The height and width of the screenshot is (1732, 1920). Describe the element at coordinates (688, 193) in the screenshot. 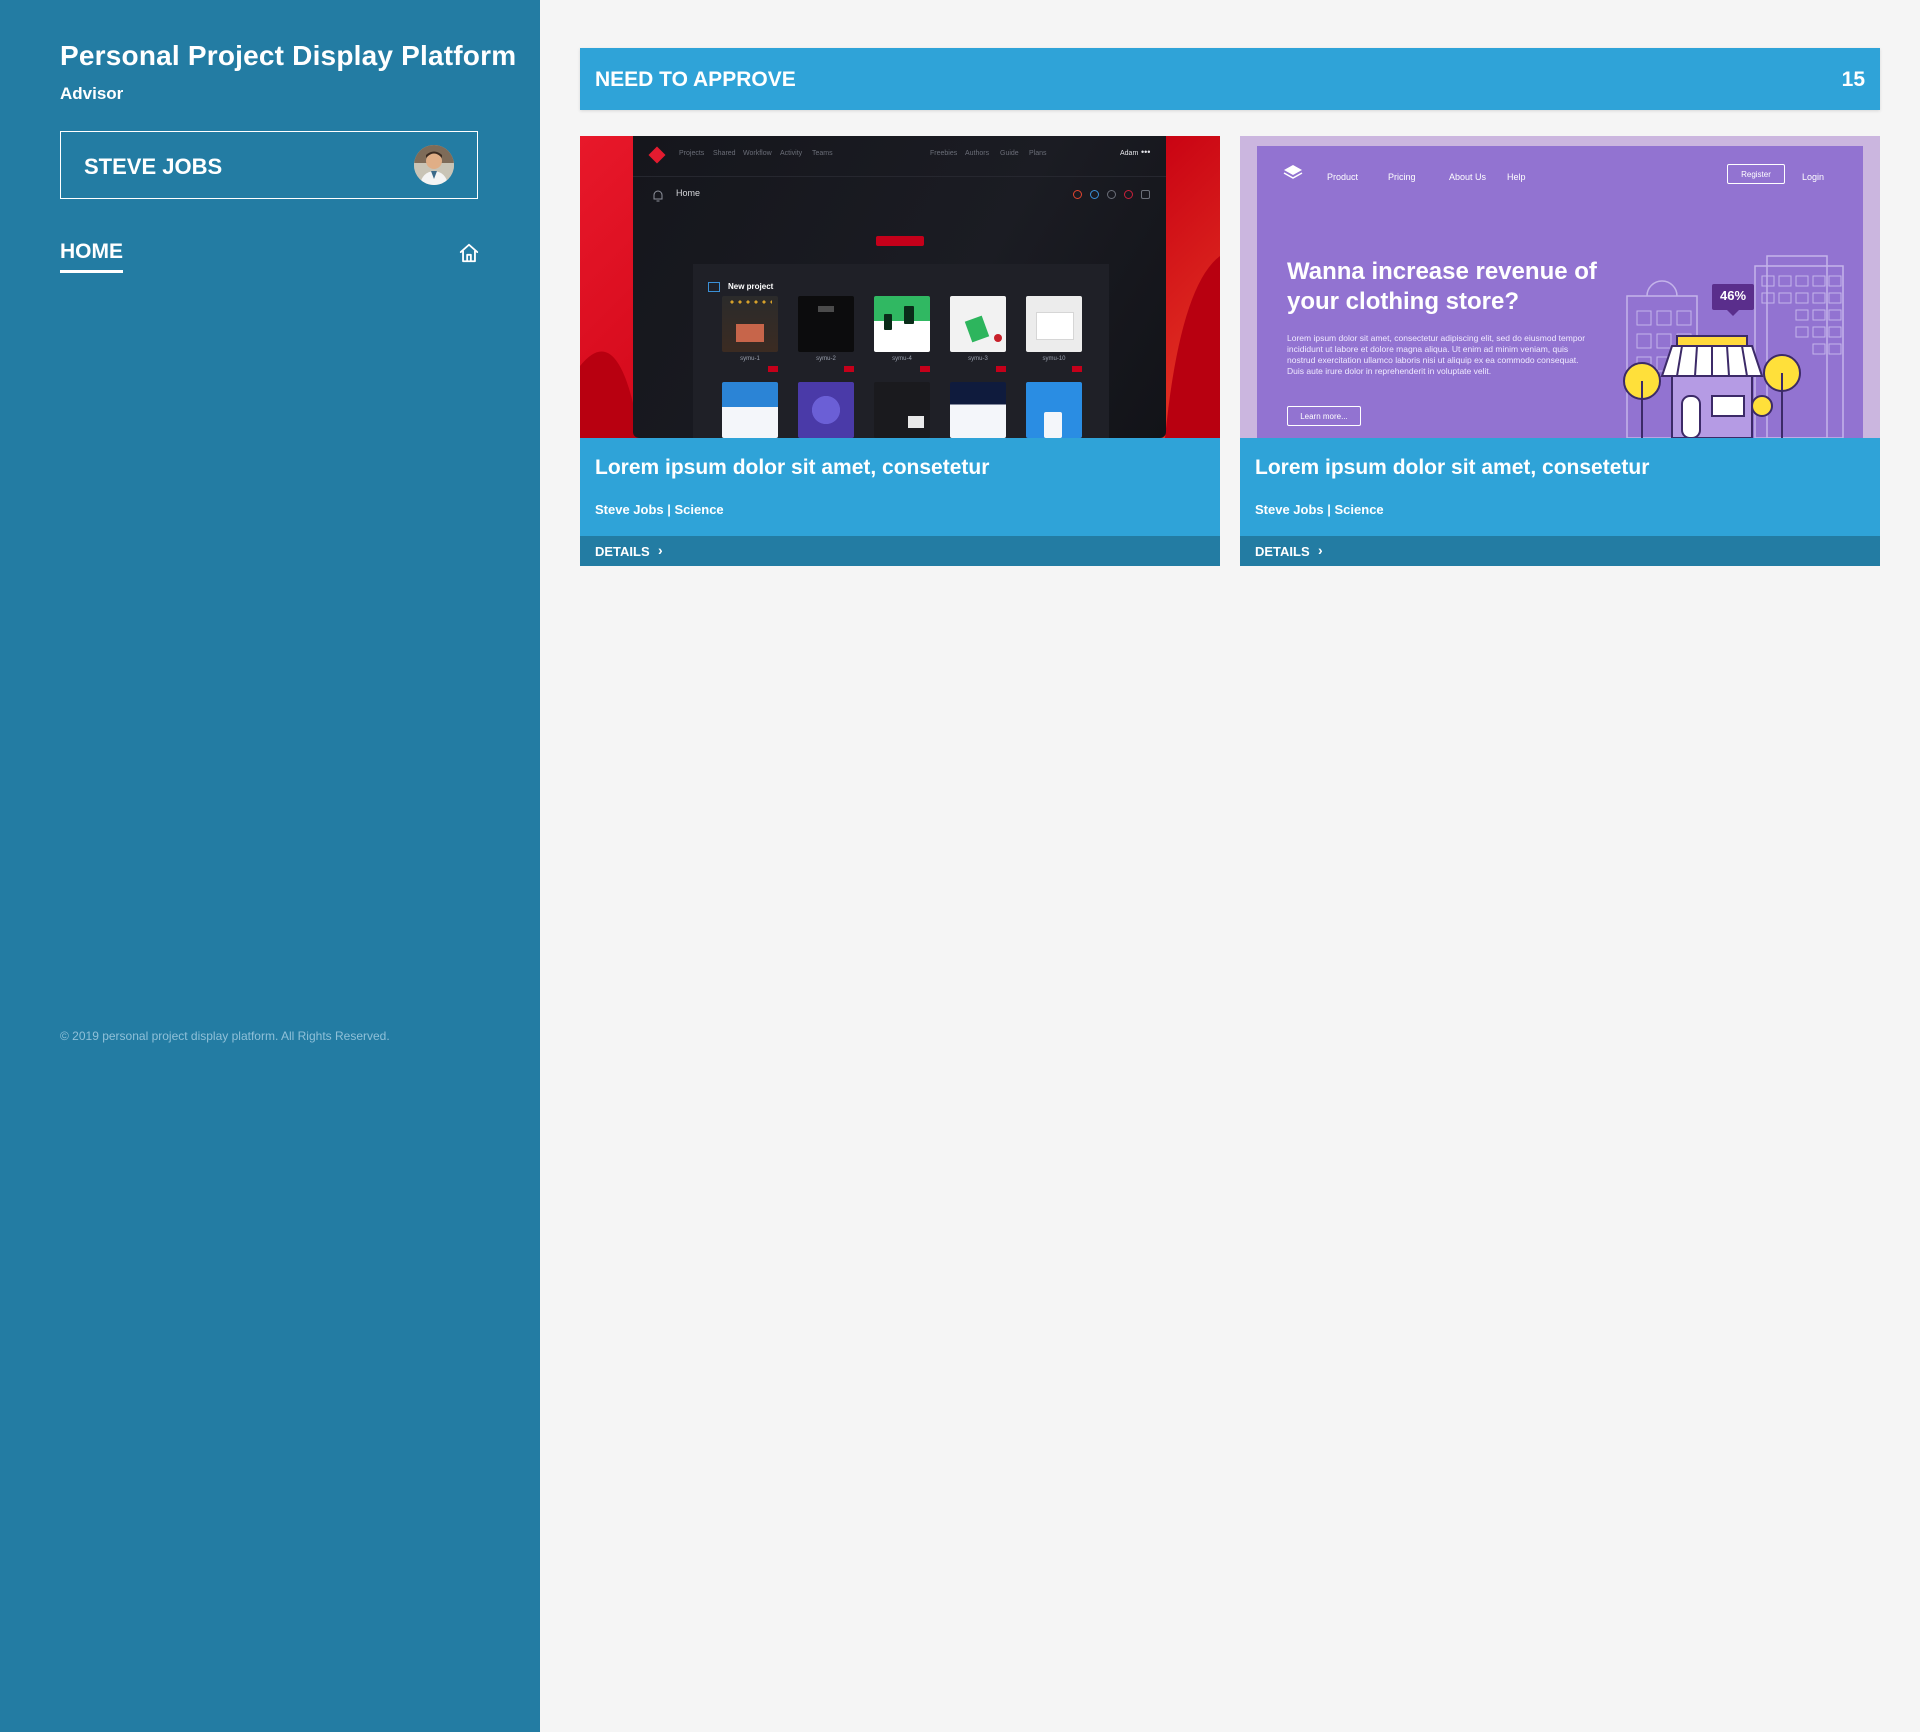

I see `thumb-page-title: Home` at that location.